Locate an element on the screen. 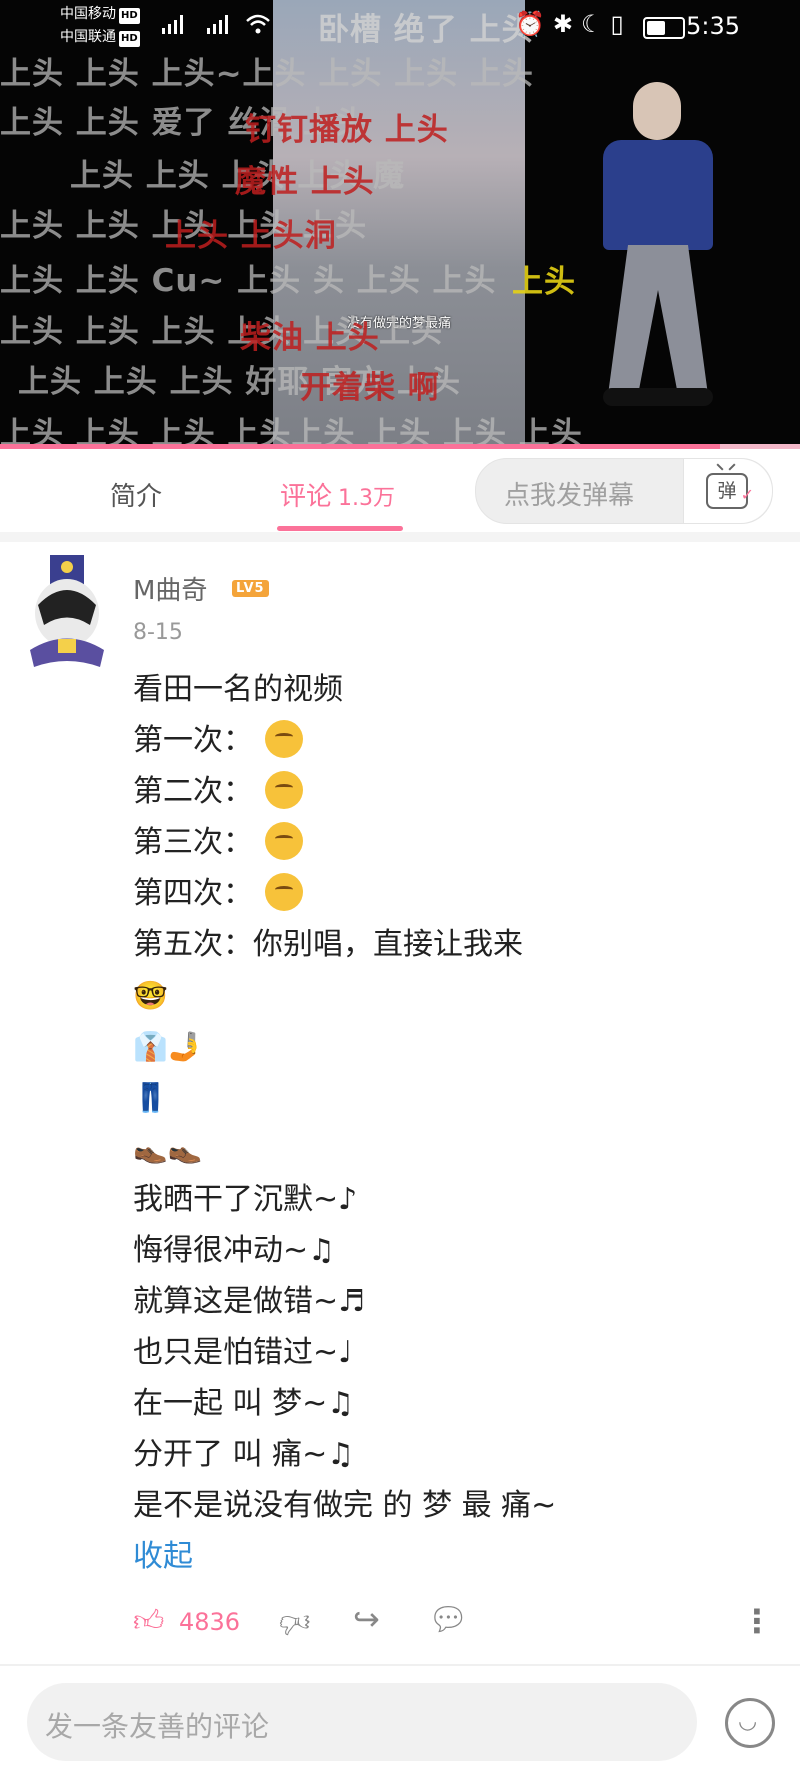  more-icon: ⋮ is located at coordinates (757, 1621).